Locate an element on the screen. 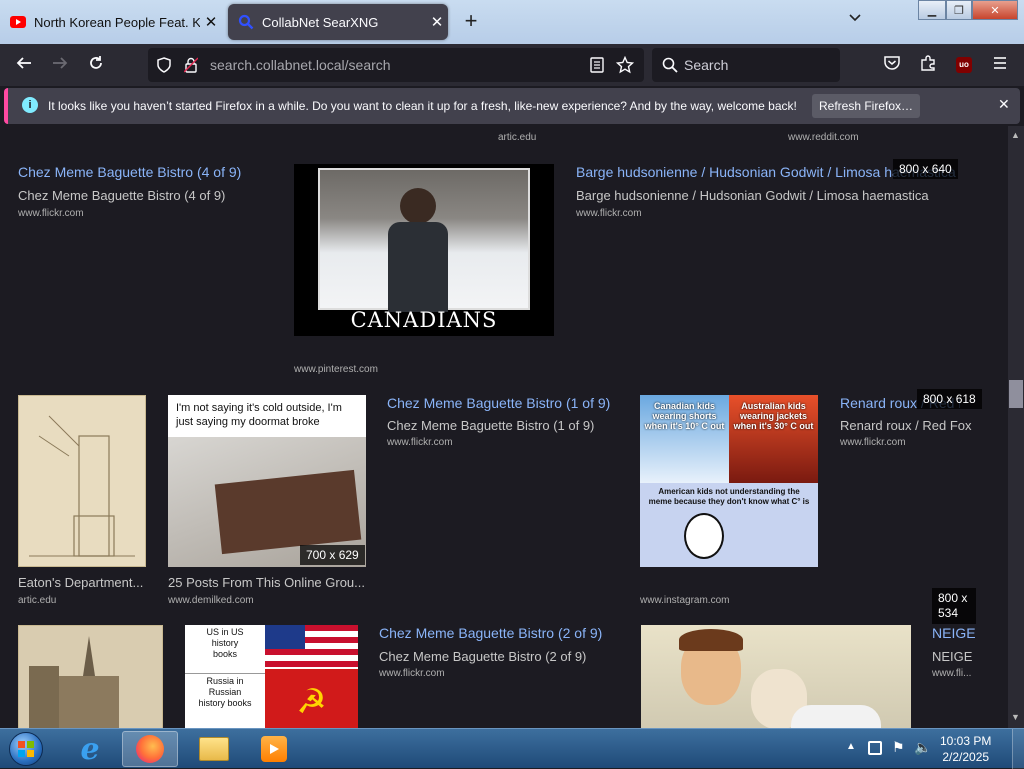  result-title: Chez Meme Baguette Bistro (4 of 9) is located at coordinates (129, 172).